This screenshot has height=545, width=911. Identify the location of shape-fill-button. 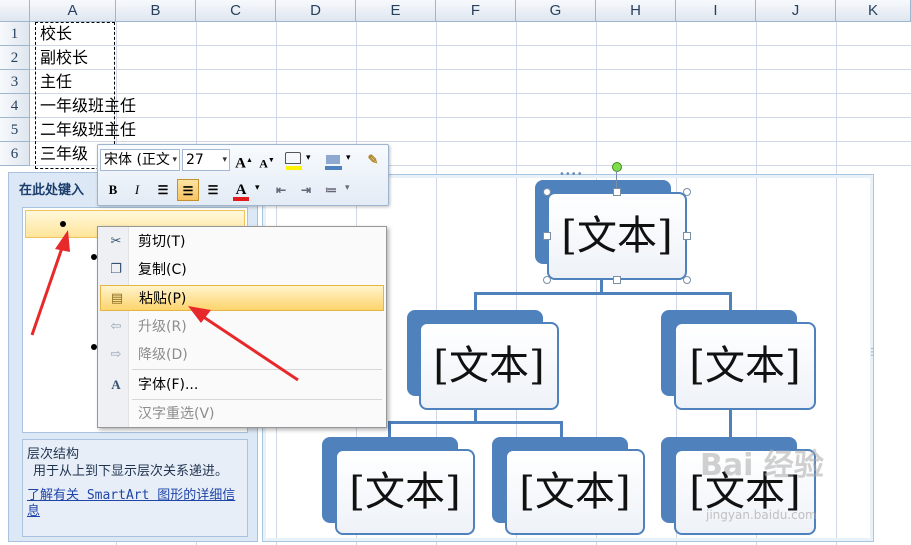
(333, 160).